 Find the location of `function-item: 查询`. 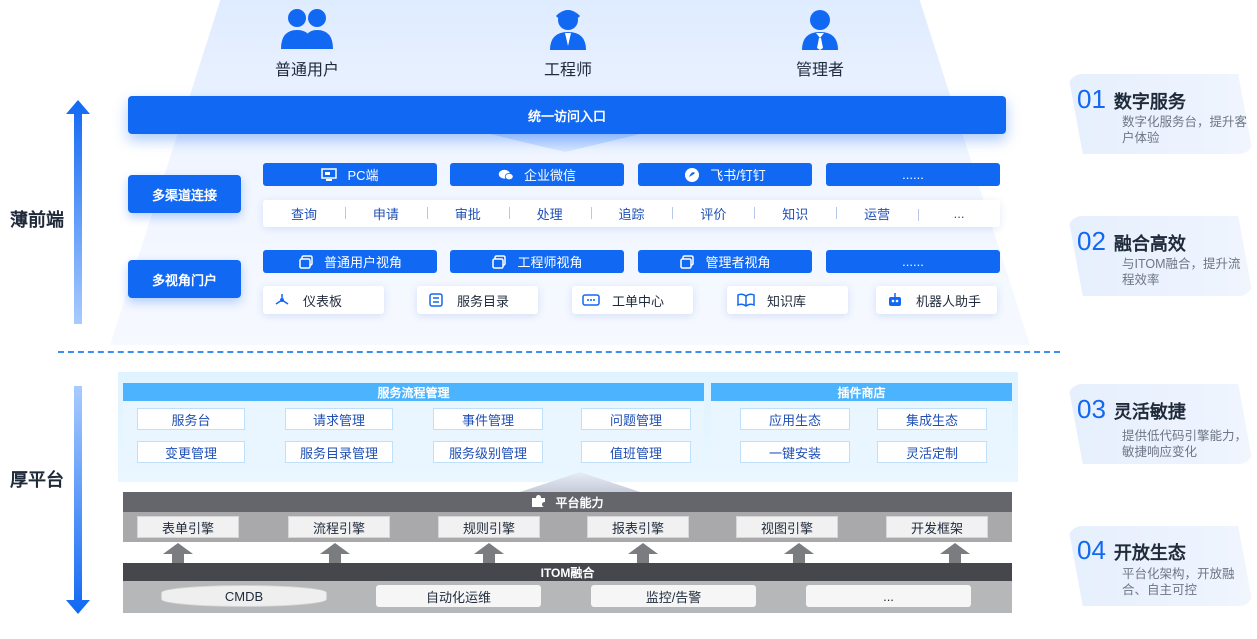

function-item: 查询 is located at coordinates (304, 213).